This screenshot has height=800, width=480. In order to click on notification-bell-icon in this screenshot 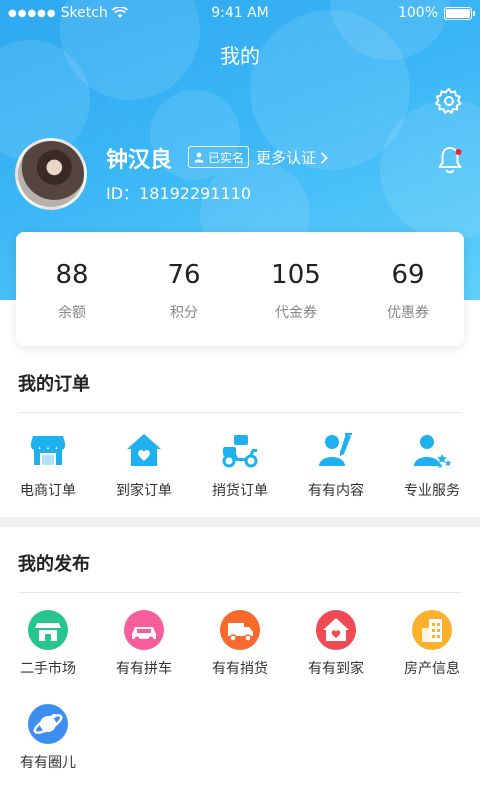, I will do `click(450, 160)`.